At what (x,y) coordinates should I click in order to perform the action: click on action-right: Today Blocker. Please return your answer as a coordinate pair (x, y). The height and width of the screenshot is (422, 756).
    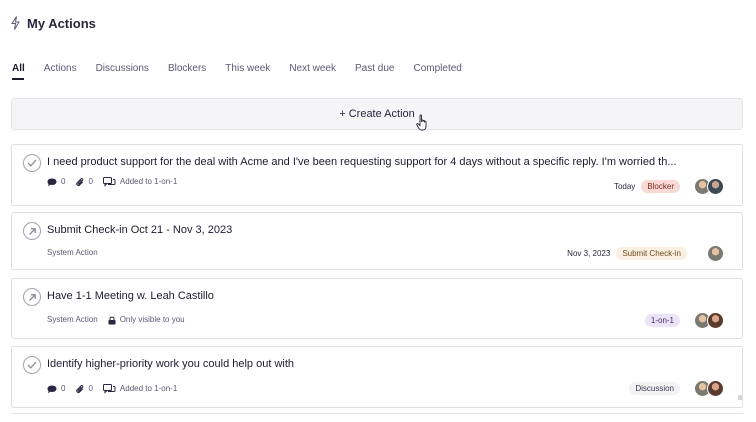
    Looking at the image, I should click on (669, 186).